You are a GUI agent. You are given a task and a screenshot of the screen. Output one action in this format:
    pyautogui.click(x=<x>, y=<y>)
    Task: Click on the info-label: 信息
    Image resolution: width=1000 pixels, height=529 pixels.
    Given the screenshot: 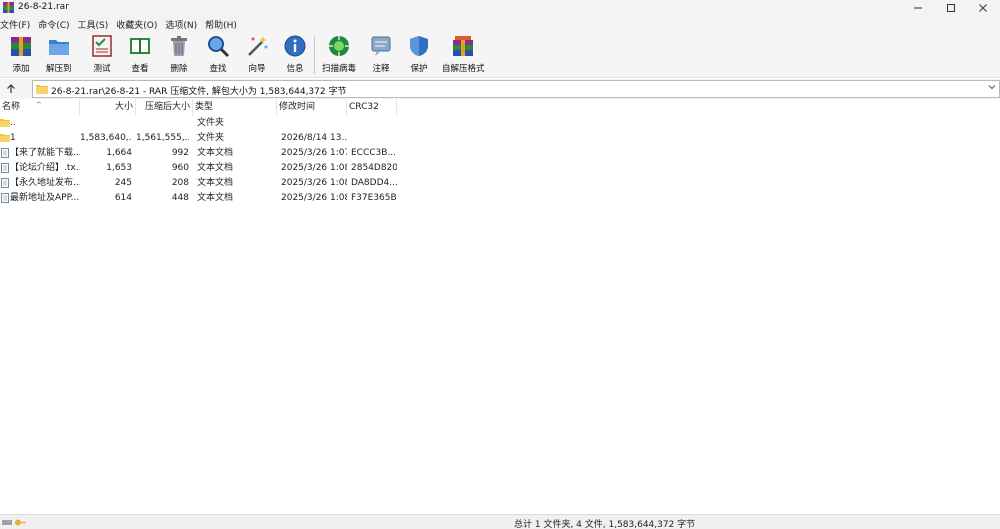 What is the action you would take?
    pyautogui.click(x=295, y=69)
    